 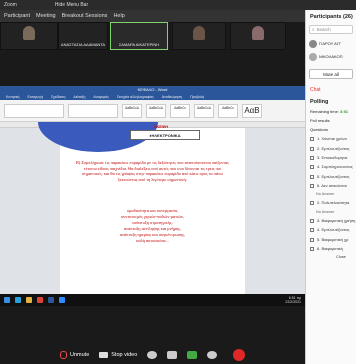 What do you see at coordinates (46, 16) in the screenshot?
I see `menu-meeting: Meeting` at bounding box center [46, 16].